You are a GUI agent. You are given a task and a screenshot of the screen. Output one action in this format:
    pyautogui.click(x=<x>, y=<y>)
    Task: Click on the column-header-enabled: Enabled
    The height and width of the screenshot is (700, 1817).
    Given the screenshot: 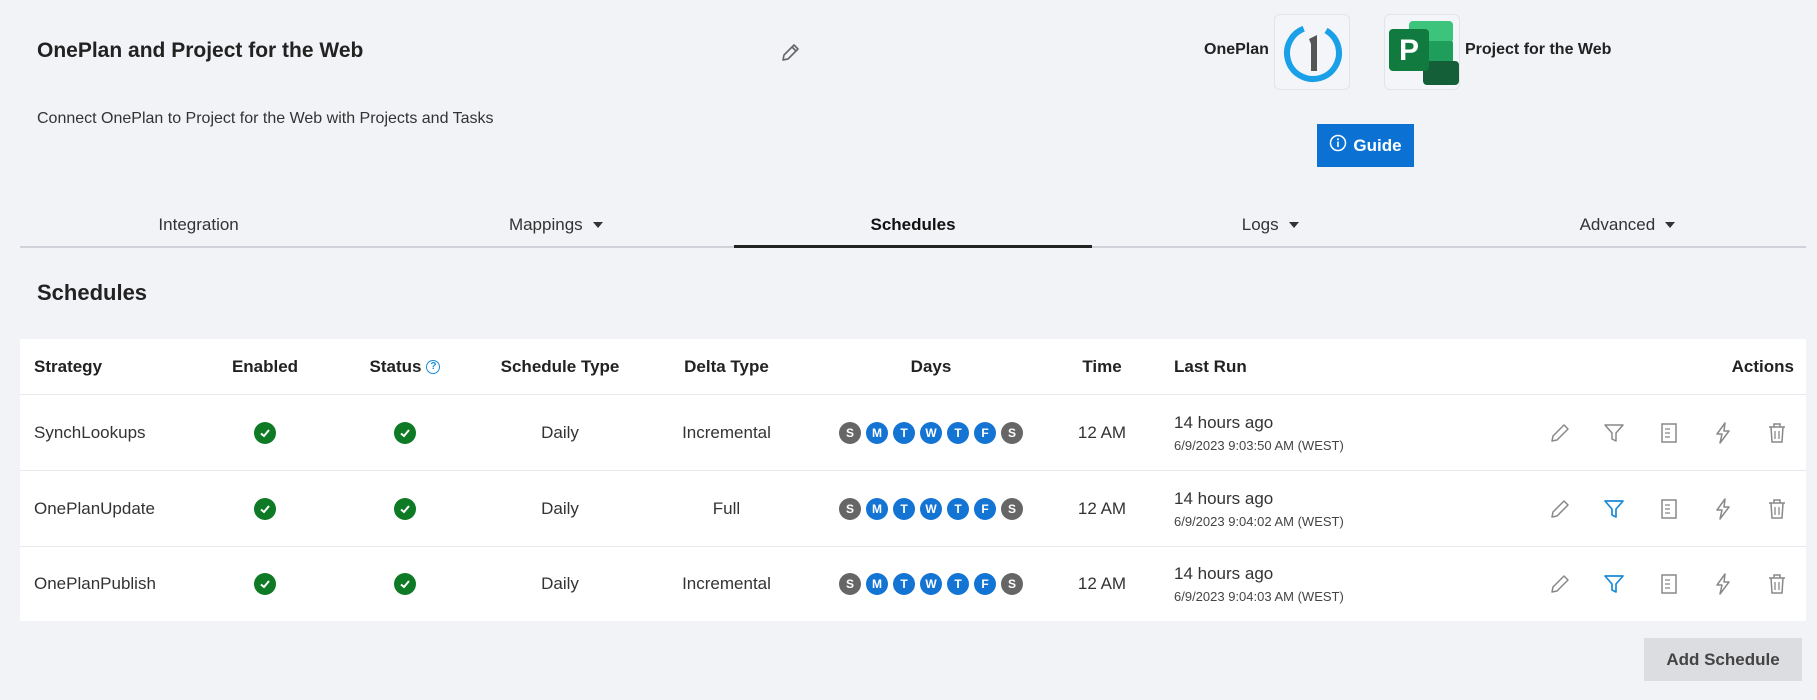 What is the action you would take?
    pyautogui.click(x=265, y=366)
    